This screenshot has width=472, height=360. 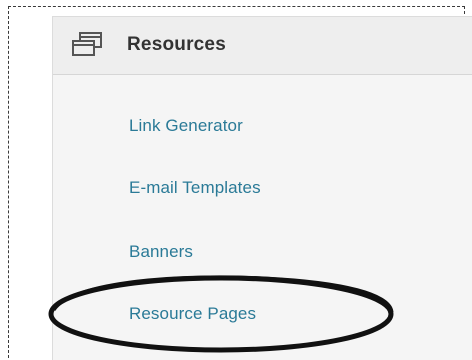 I want to click on resources-title: Resources, so click(x=176, y=44).